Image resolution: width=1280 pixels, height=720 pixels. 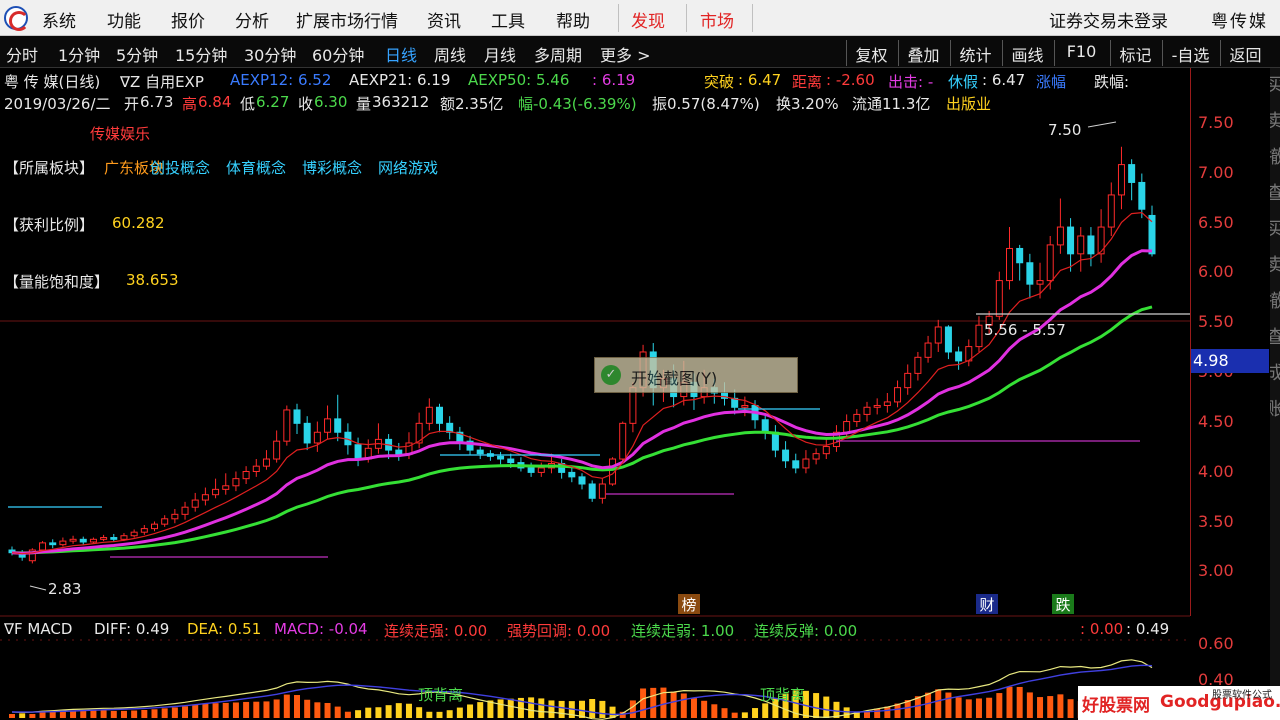 What do you see at coordinates (138, 223) in the screenshot?
I see `profit-ratio-value: 60.282` at bounding box center [138, 223].